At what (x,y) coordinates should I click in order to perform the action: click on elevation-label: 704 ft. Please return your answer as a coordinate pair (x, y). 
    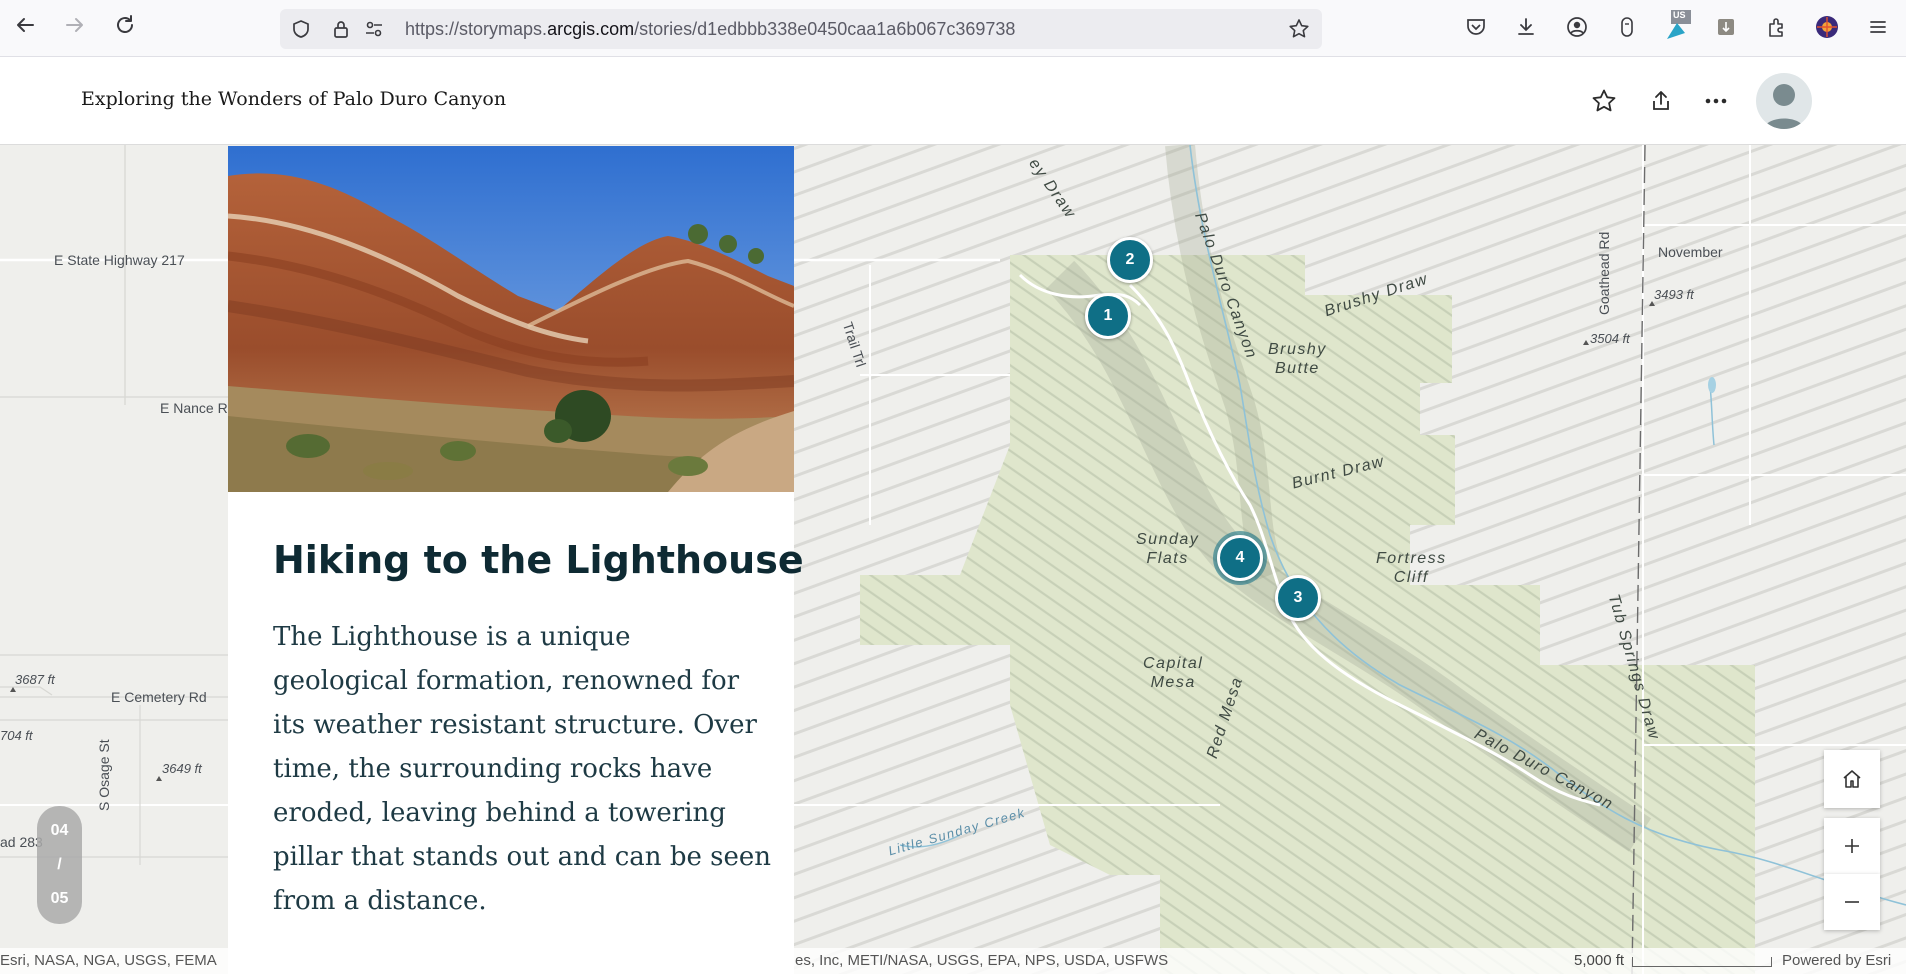
    Looking at the image, I should click on (16, 735).